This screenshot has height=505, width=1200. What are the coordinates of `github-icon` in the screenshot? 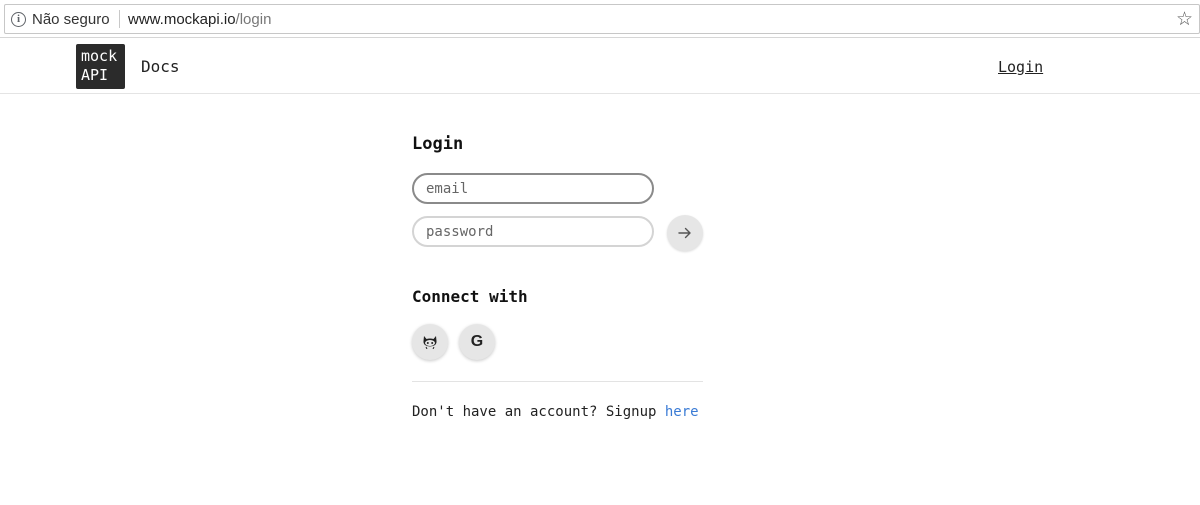 It's located at (430, 342).